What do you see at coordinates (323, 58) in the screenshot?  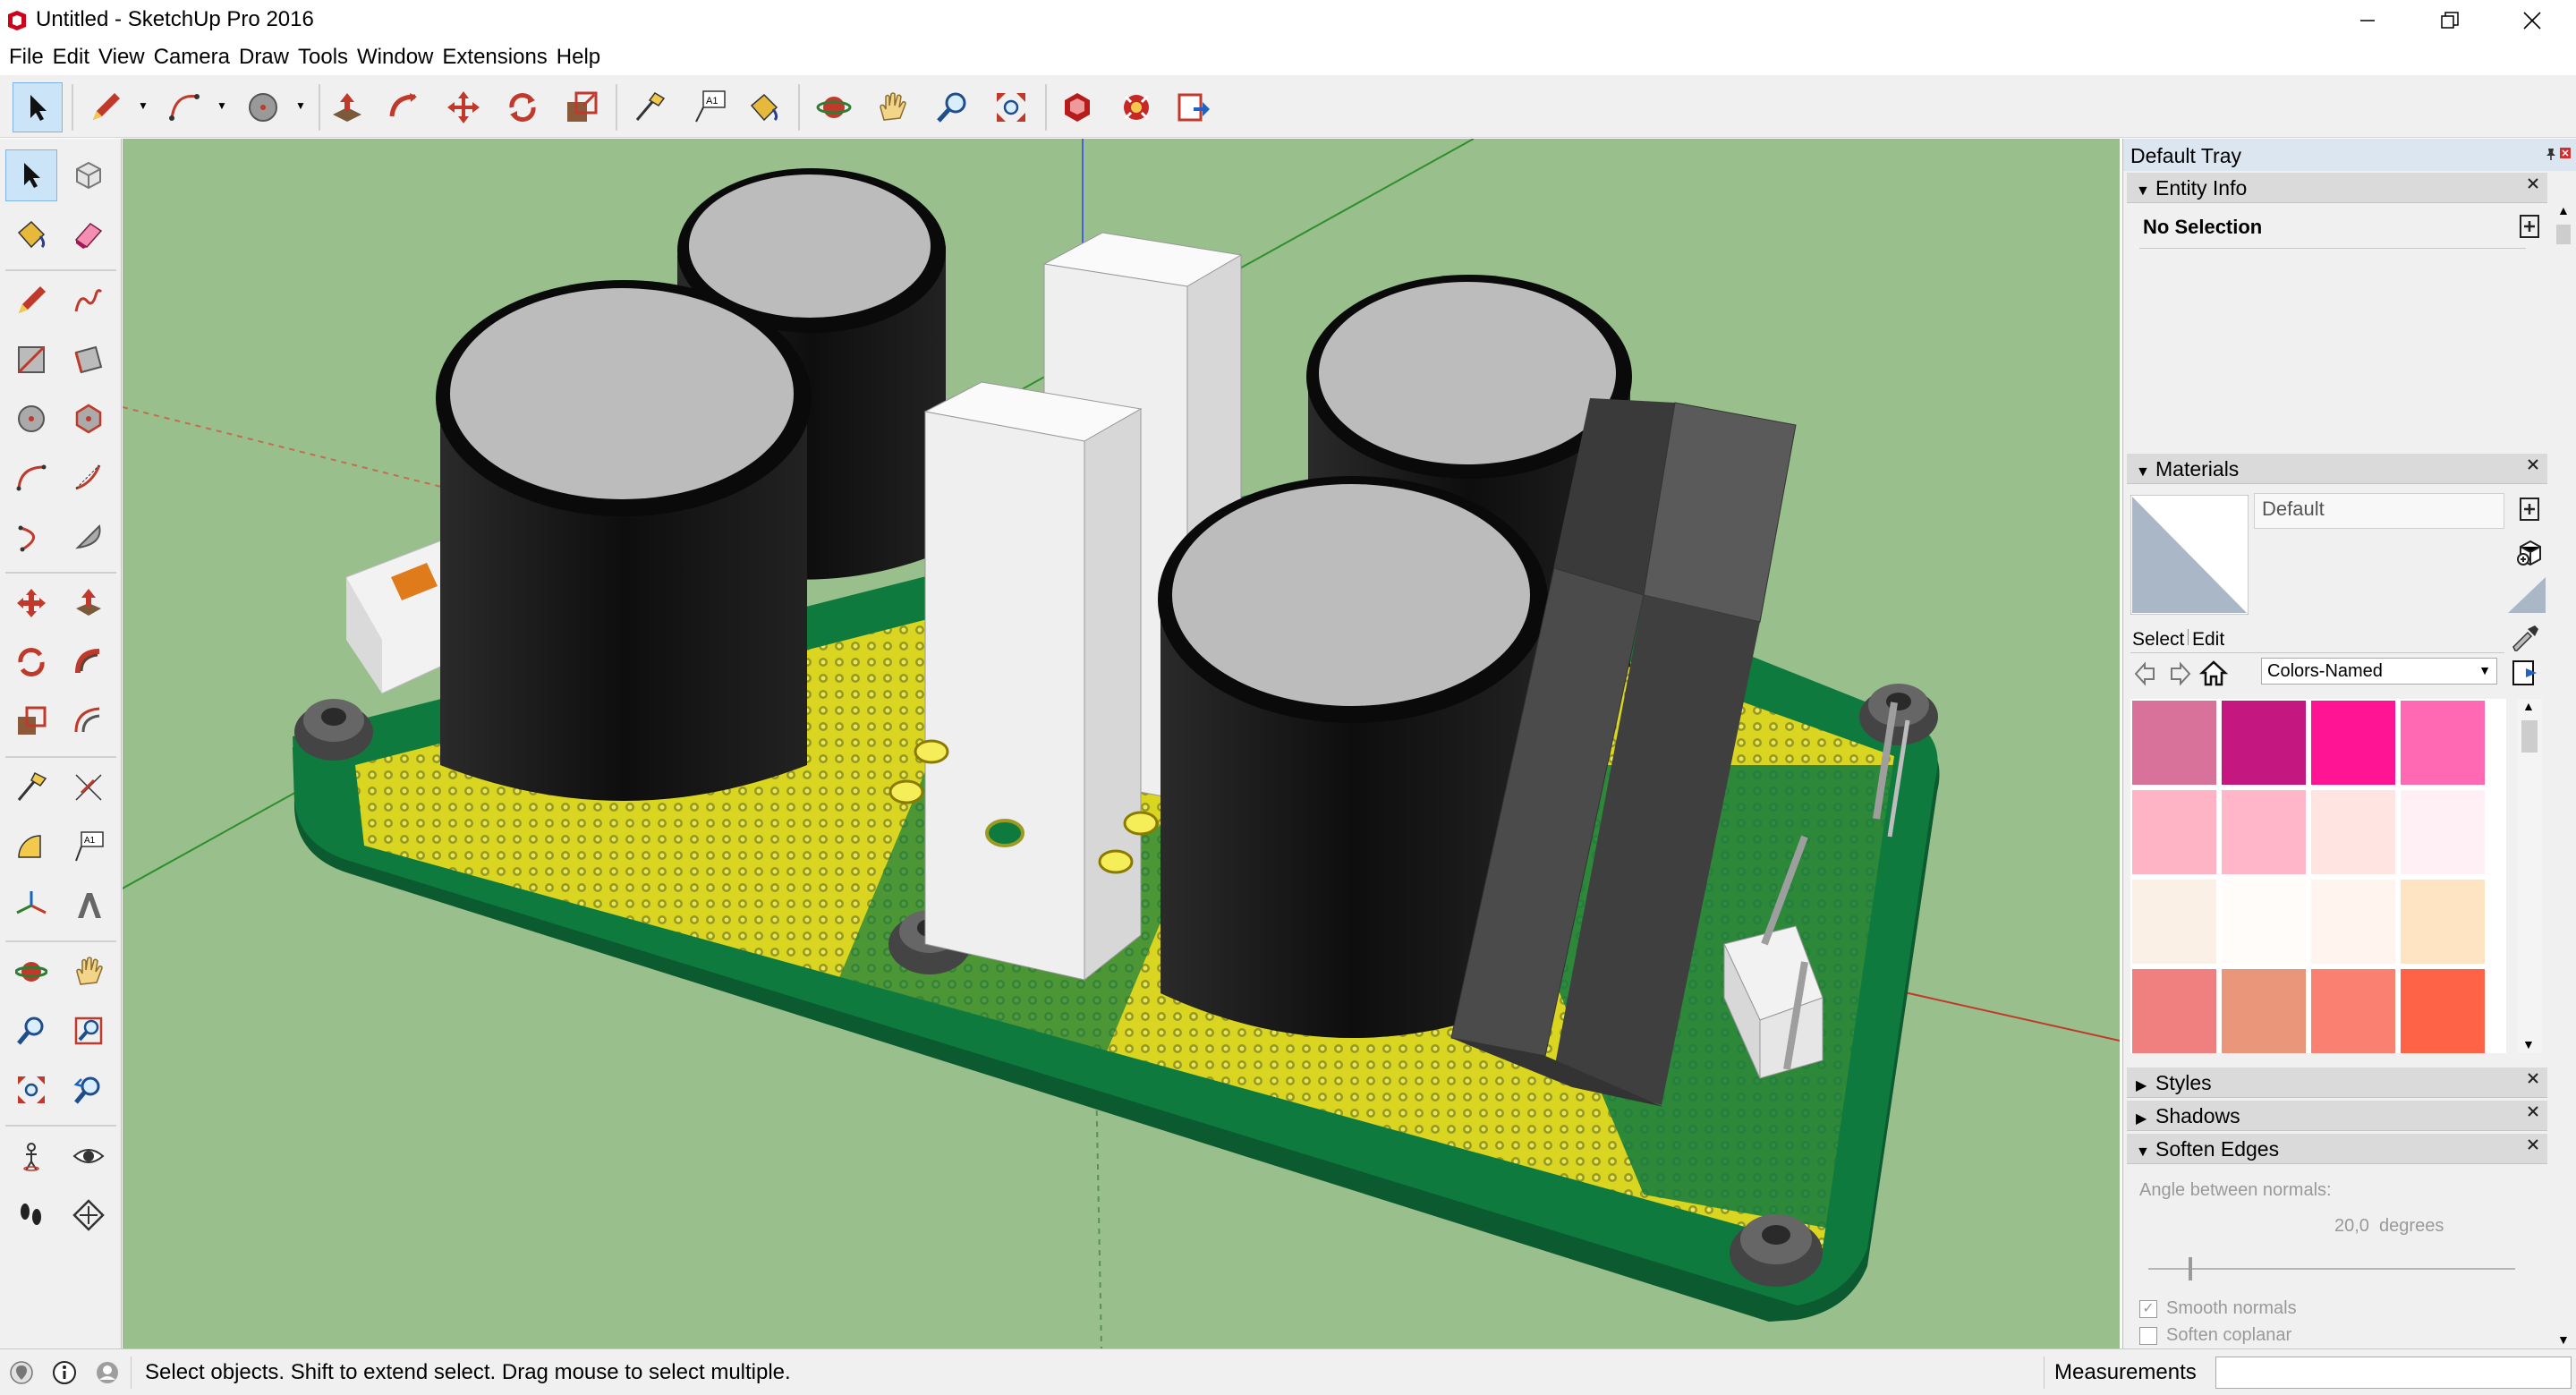 I see `menu-tools: Tools` at bounding box center [323, 58].